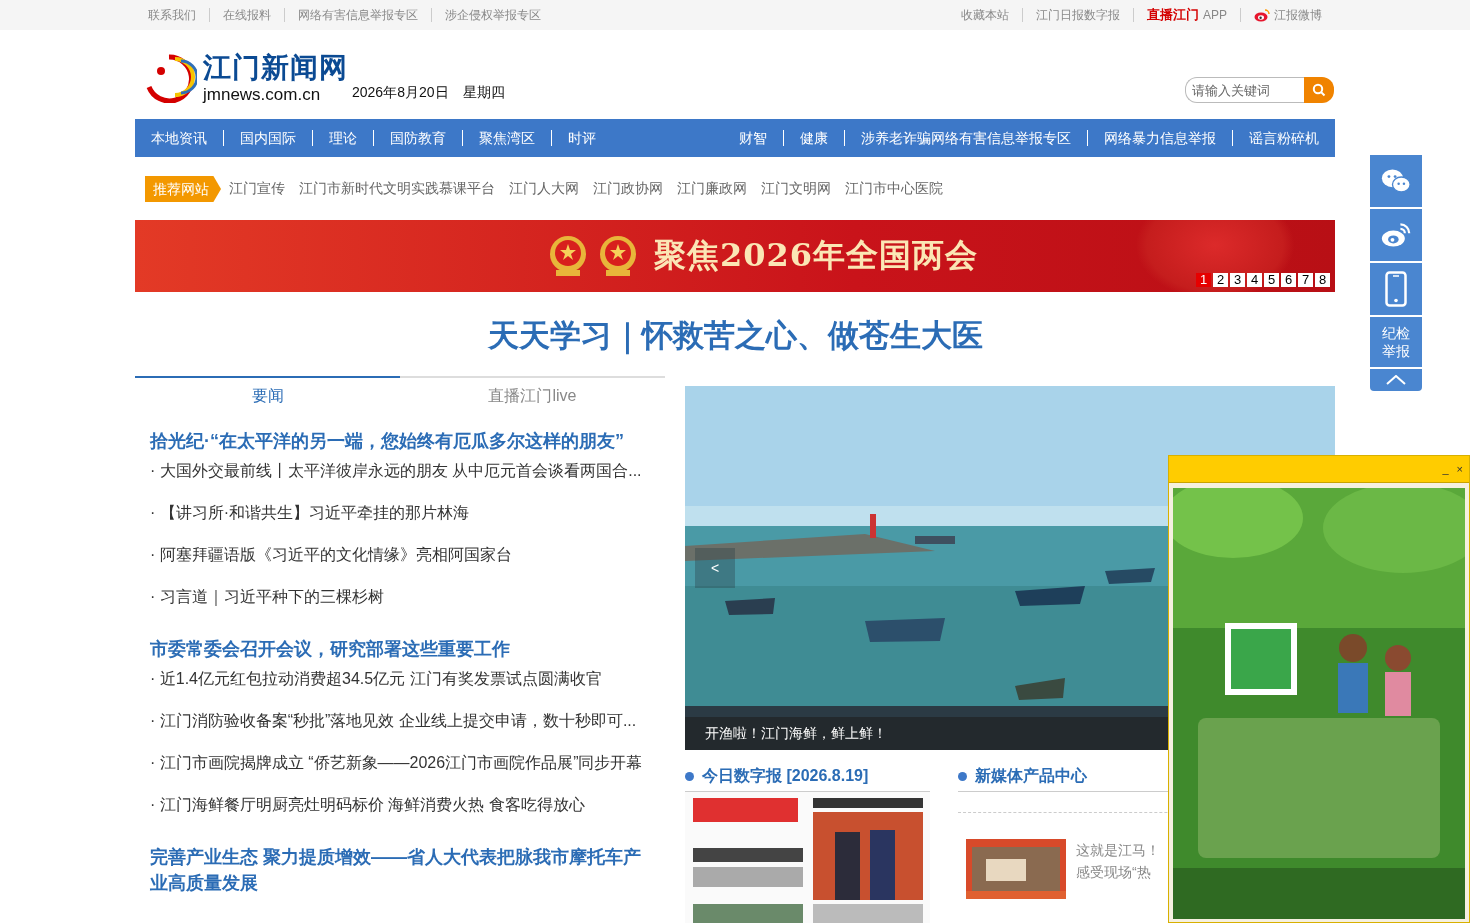  Describe the element at coordinates (179, 138) in the screenshot. I see `nav-link: 本地资讯` at that location.